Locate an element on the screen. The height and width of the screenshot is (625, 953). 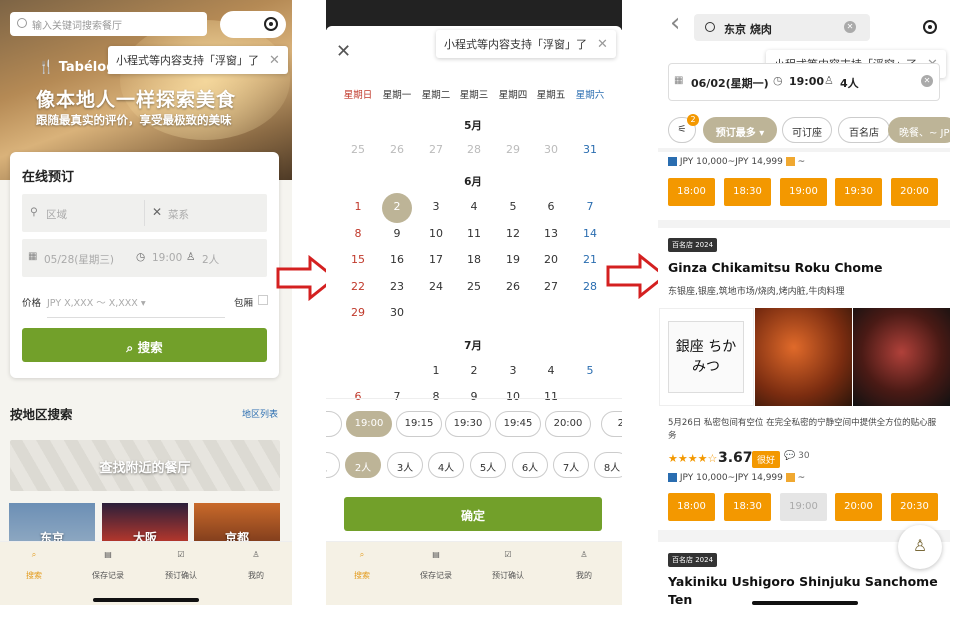
calendar-day: 15 is located at coordinates (358, 263).